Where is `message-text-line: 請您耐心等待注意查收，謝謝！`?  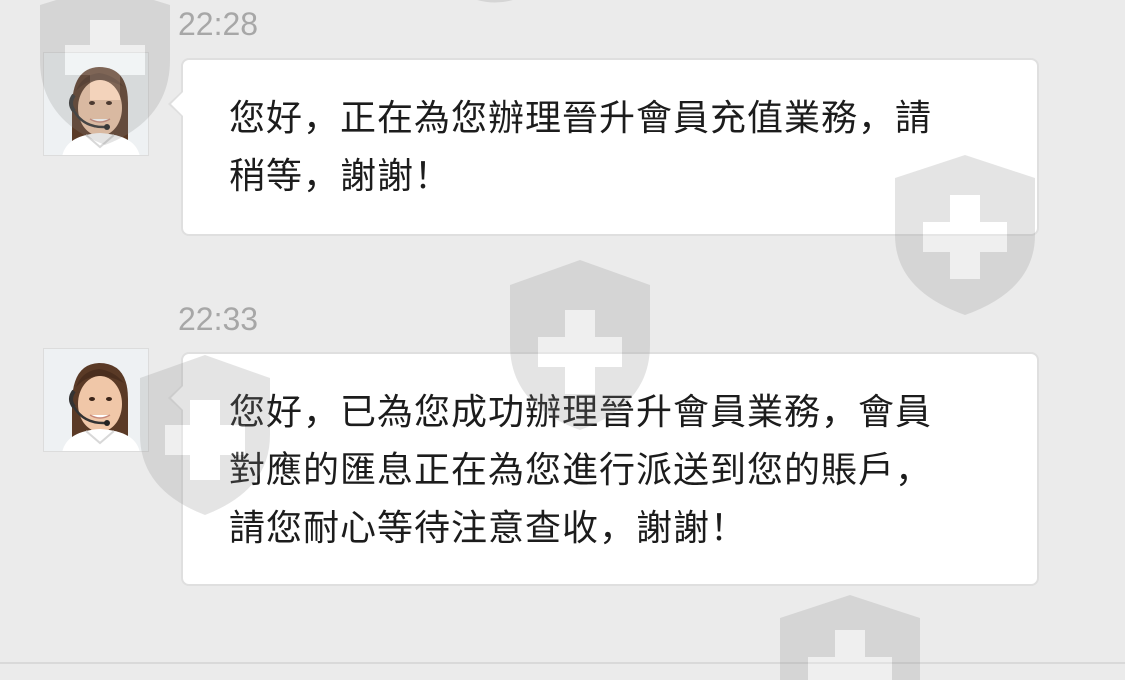 message-text-line: 請您耐心等待注意查收，謝謝！ is located at coordinates (488, 528).